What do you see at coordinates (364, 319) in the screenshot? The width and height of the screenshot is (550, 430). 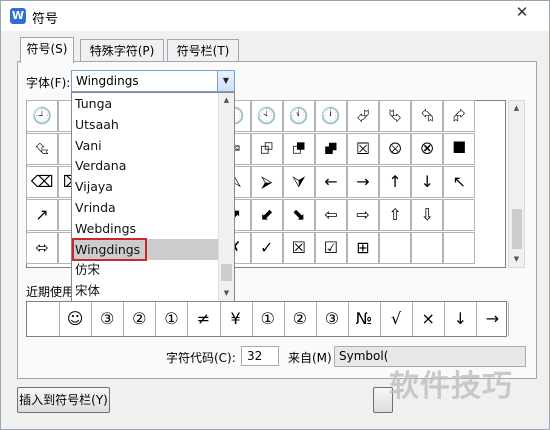 I see `recent-symbol-cell: №` at bounding box center [364, 319].